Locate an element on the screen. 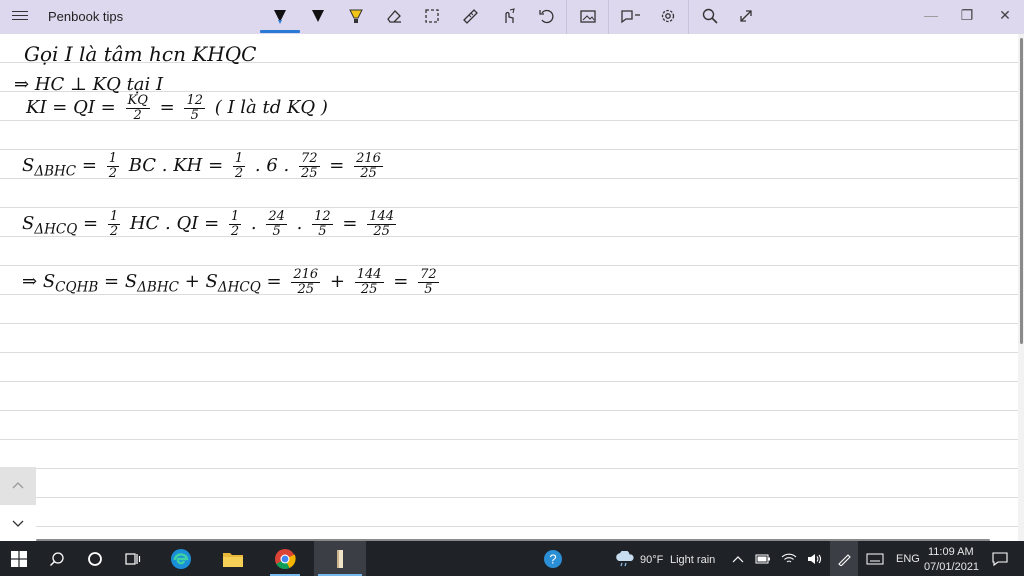  help-button: ? is located at coordinates (553, 558).